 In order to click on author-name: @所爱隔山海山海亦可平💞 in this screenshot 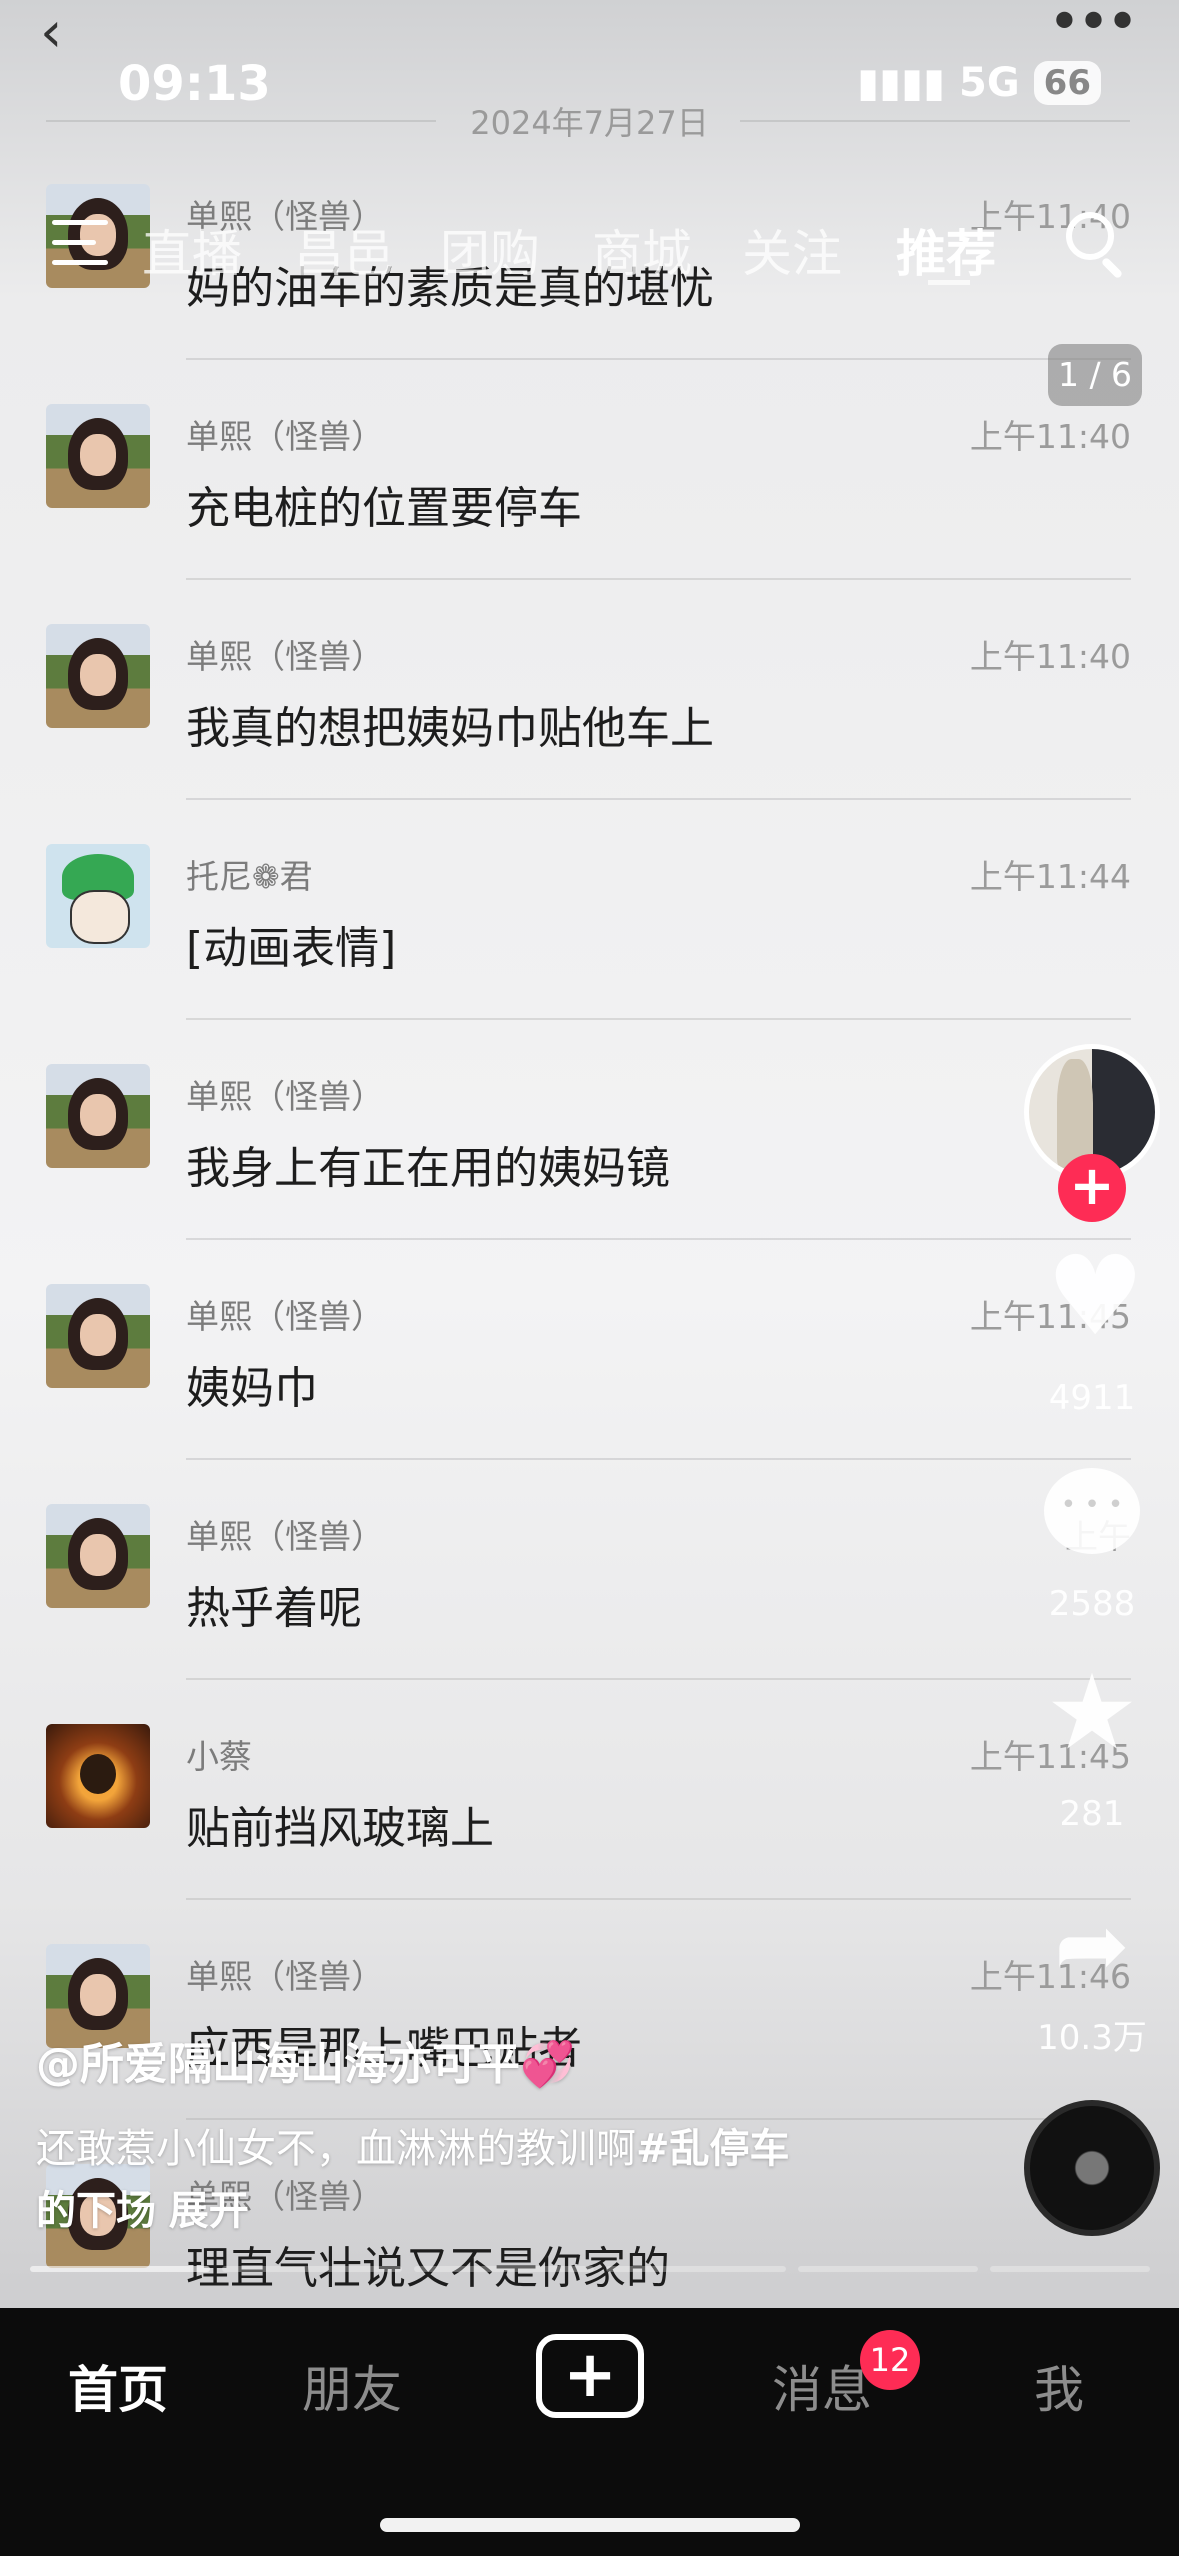, I will do `click(305, 2060)`.